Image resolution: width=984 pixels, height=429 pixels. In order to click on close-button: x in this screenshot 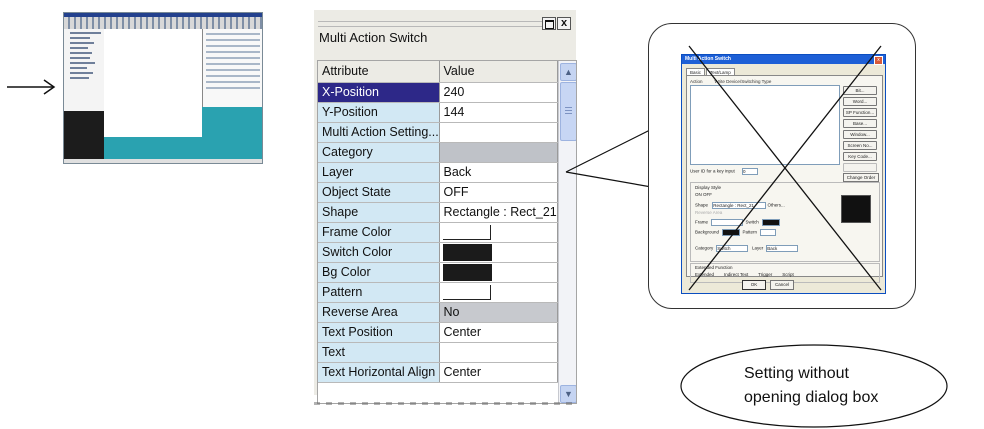, I will do `click(564, 23)`.